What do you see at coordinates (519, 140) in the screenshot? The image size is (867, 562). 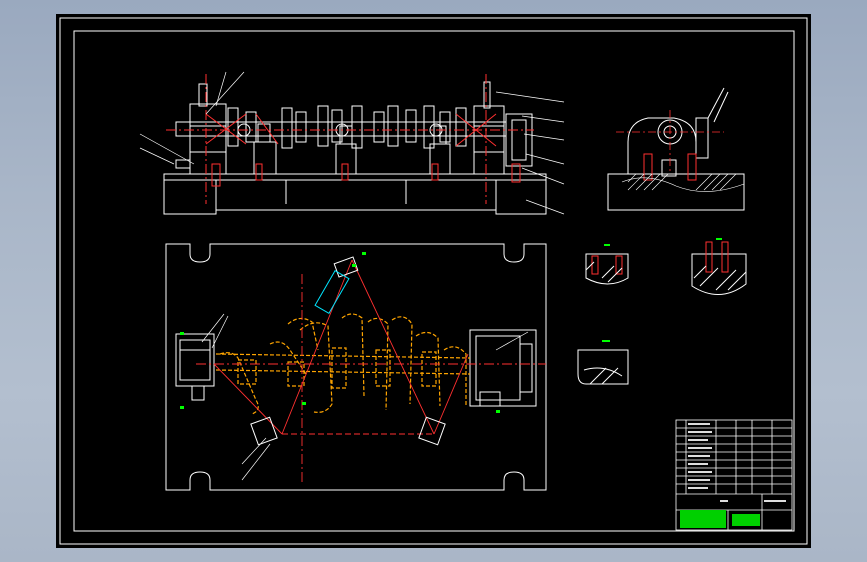 I see `right-end-clamp` at bounding box center [519, 140].